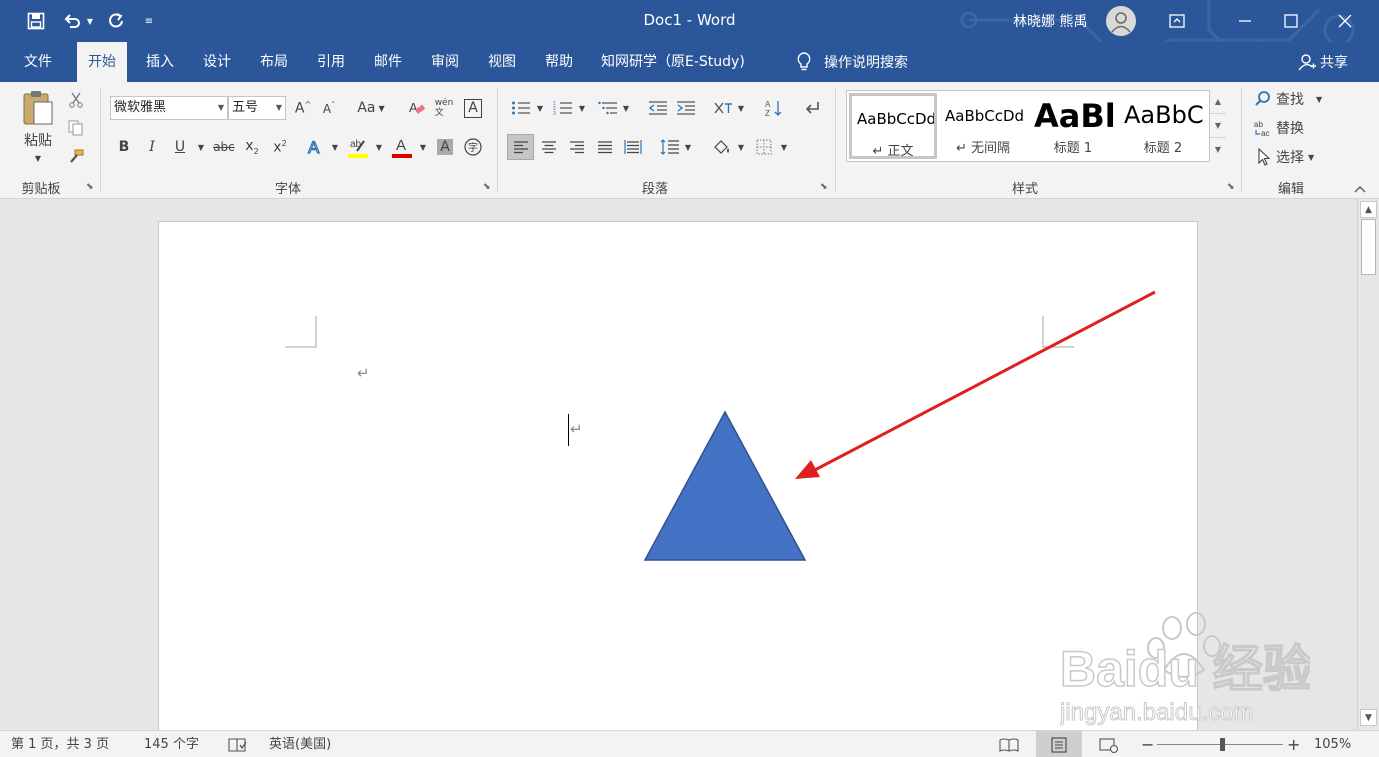 Image resolution: width=1379 pixels, height=757 pixels. I want to click on read-mode-icon, so click(1009, 744).